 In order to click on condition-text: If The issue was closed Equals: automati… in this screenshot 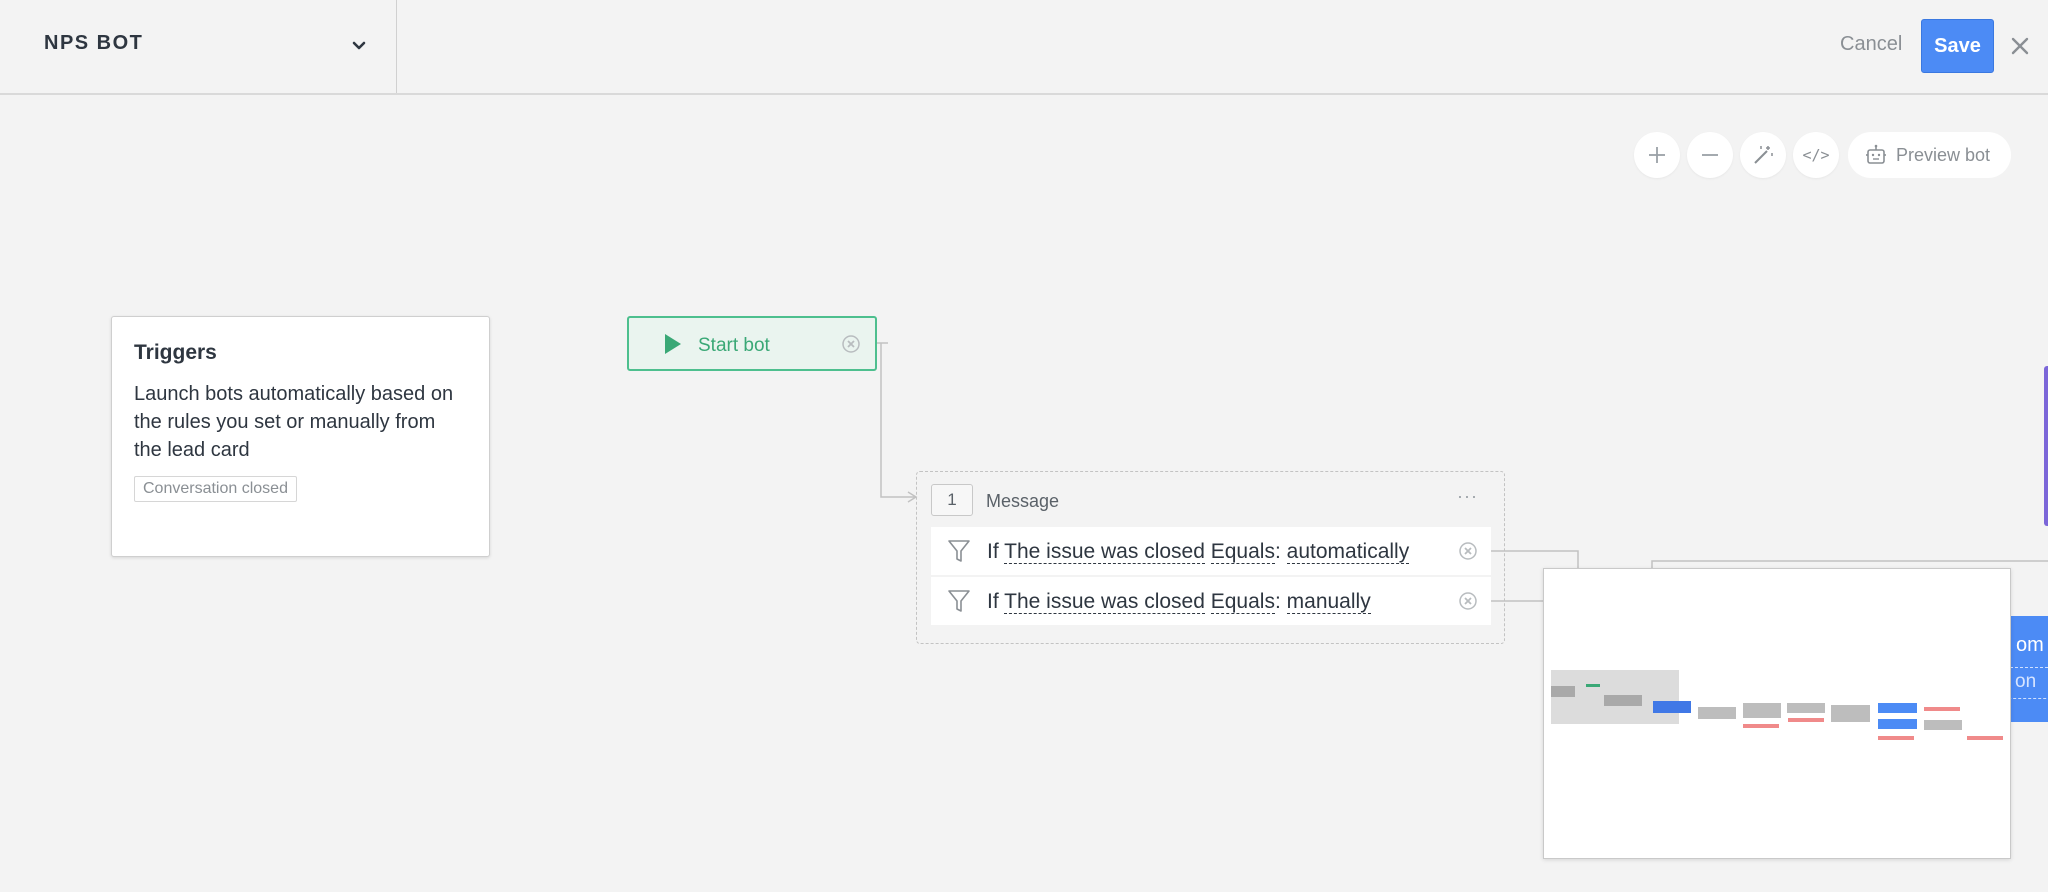, I will do `click(1198, 552)`.